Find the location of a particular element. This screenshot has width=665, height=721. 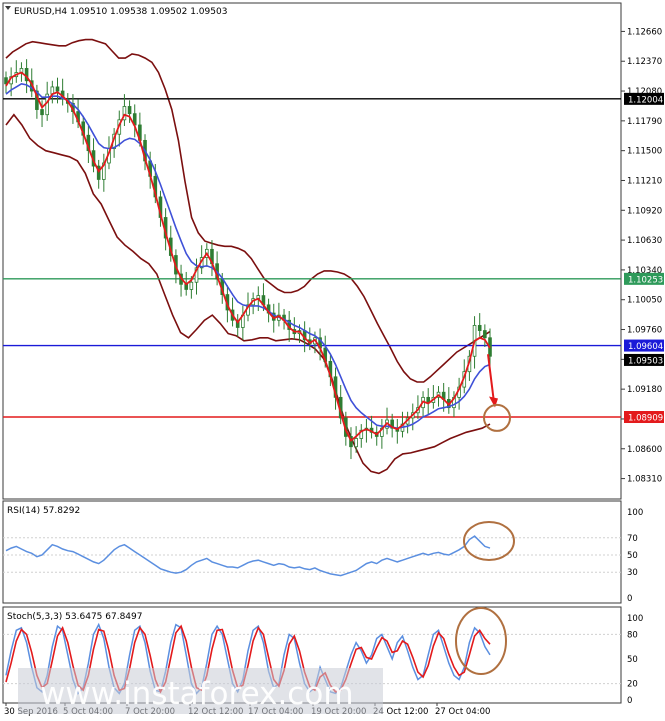

resistance-1.12004-tag-text: 1.12004 is located at coordinates (645, 100).